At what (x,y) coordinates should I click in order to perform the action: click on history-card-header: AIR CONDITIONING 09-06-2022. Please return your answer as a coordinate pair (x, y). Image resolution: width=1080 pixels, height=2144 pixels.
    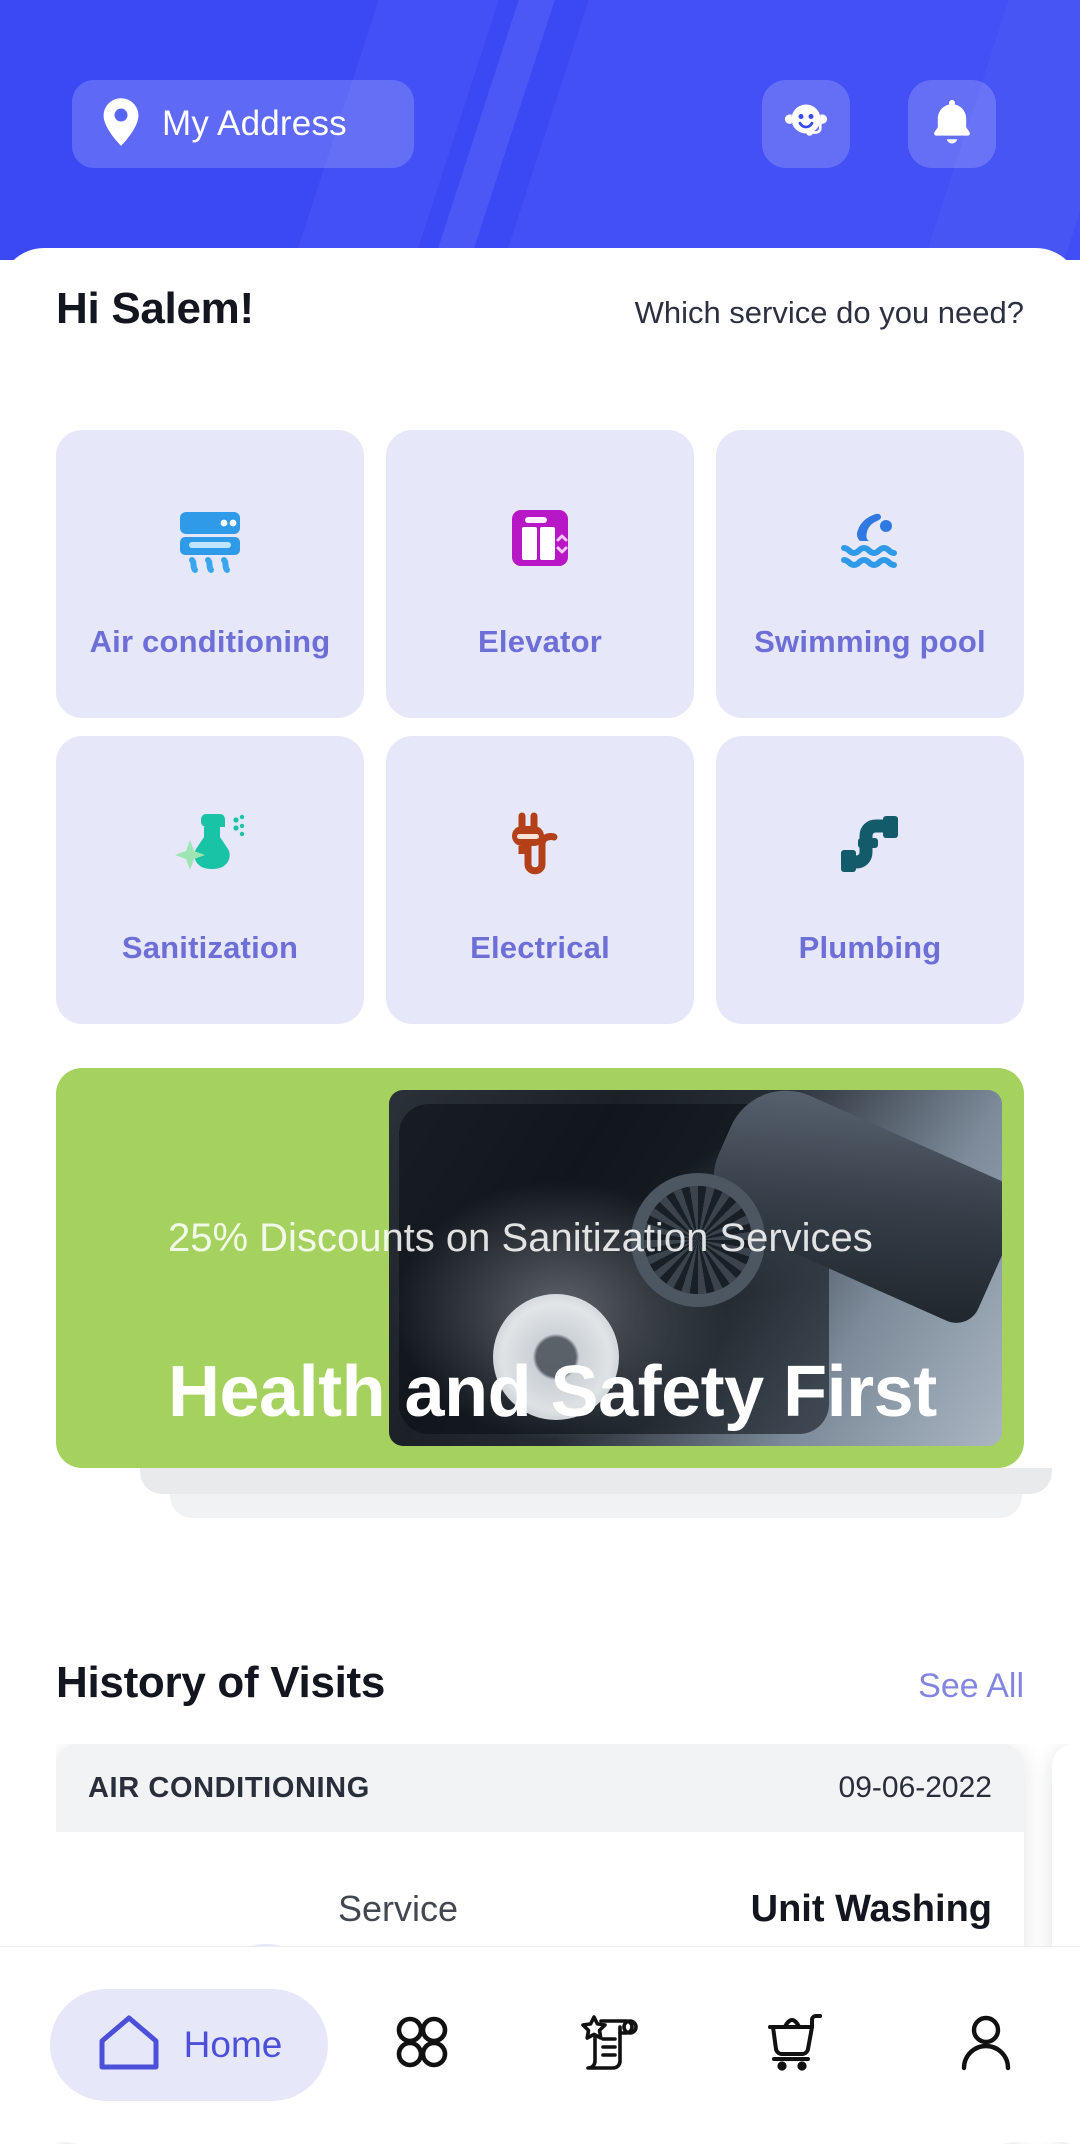
    Looking at the image, I should click on (540, 1788).